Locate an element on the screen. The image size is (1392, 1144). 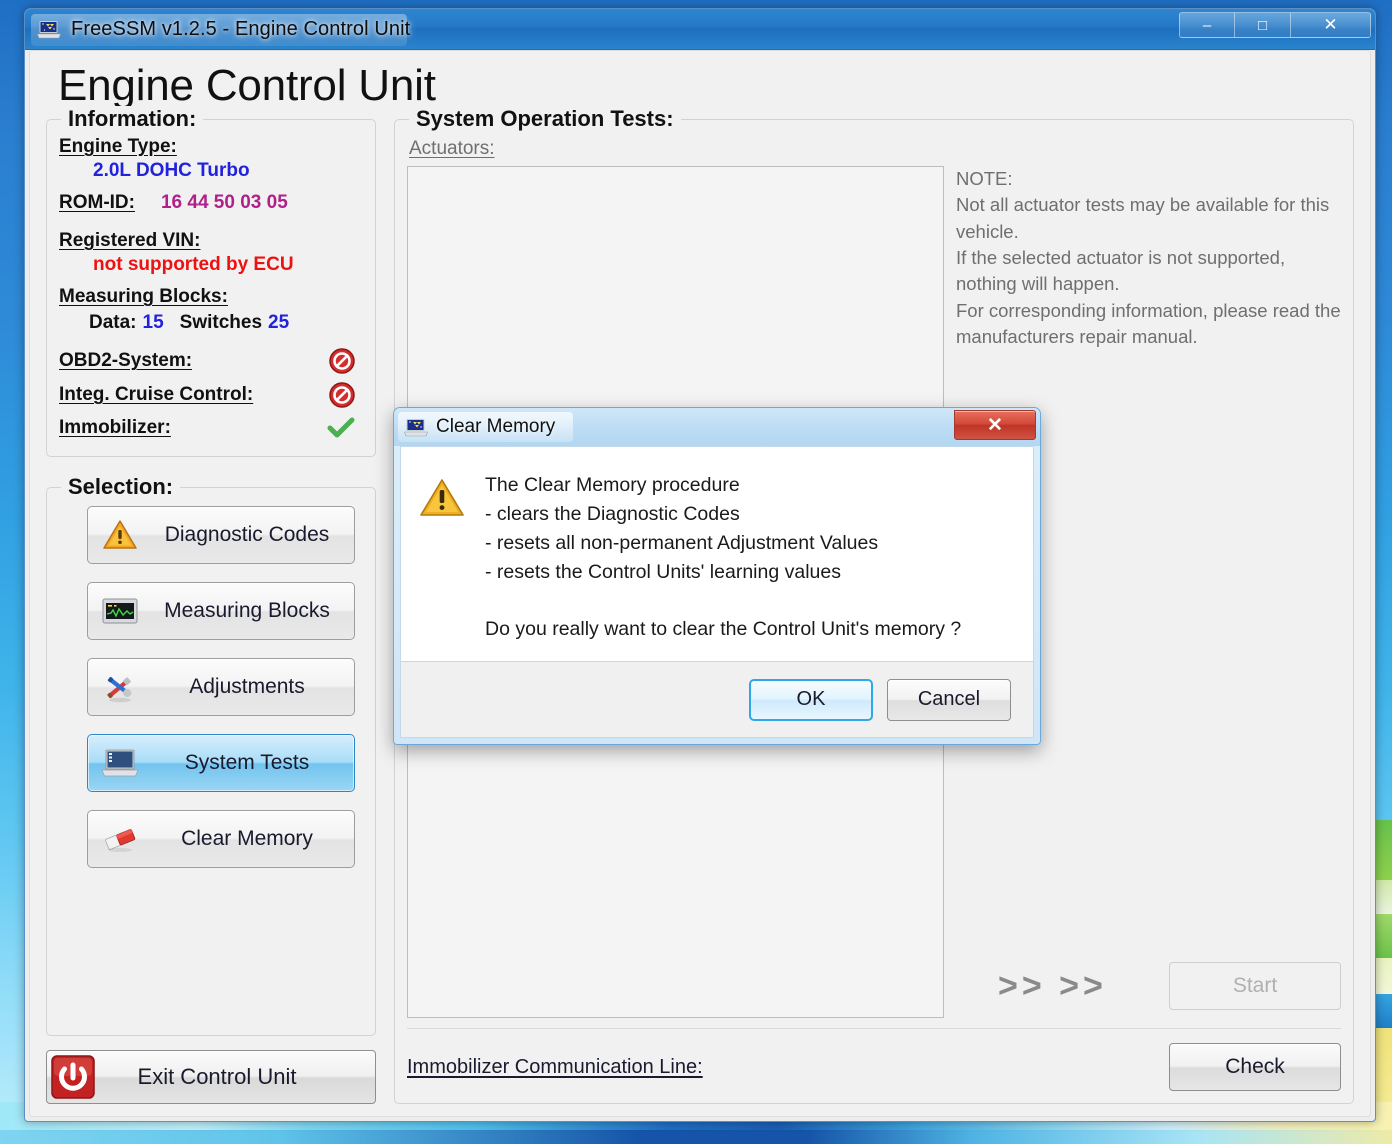
registered-vin-row: Registered VIN: is located at coordinates (211, 241).